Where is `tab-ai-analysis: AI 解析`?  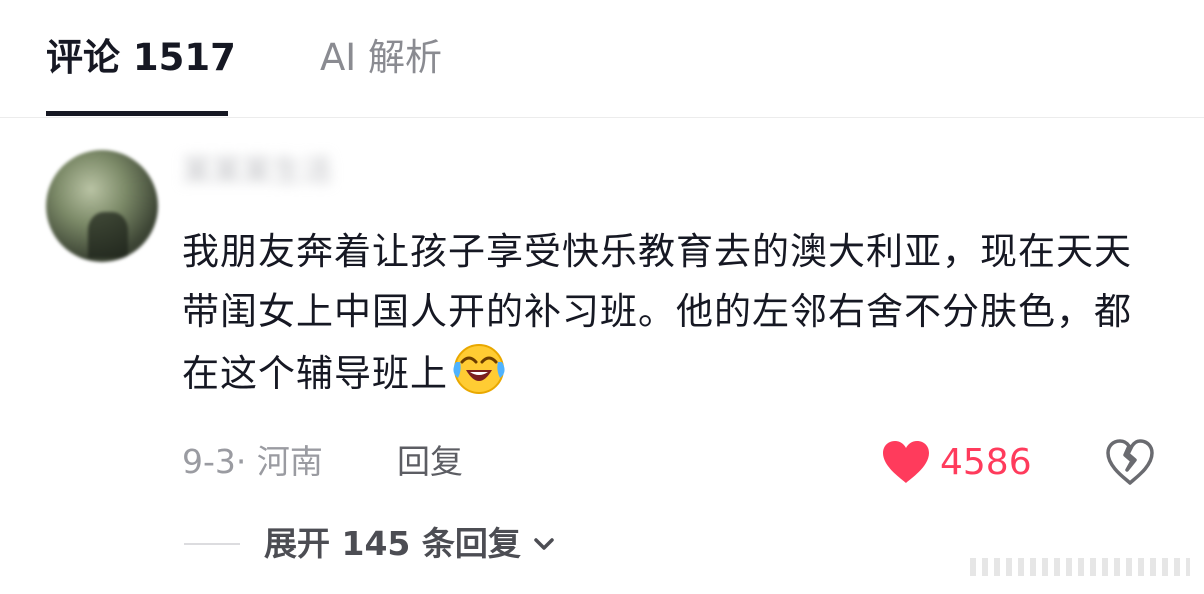
tab-ai-analysis: AI 解析 is located at coordinates (381, 58).